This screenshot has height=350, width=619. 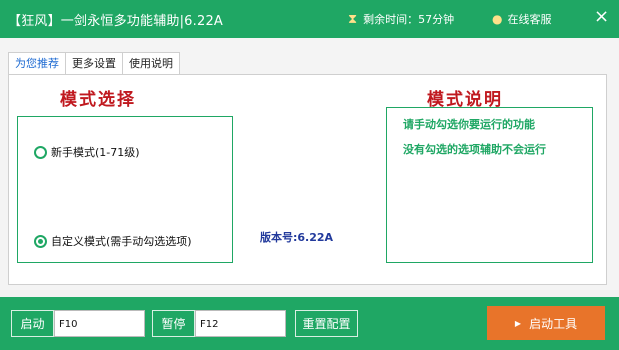 What do you see at coordinates (309, 19) in the screenshot?
I see `title-bar: 【狂风】一剑永恒多功能辅助|6.22A ⧗ 剩余时间：57分钟 ● 在线客服 ×` at bounding box center [309, 19].